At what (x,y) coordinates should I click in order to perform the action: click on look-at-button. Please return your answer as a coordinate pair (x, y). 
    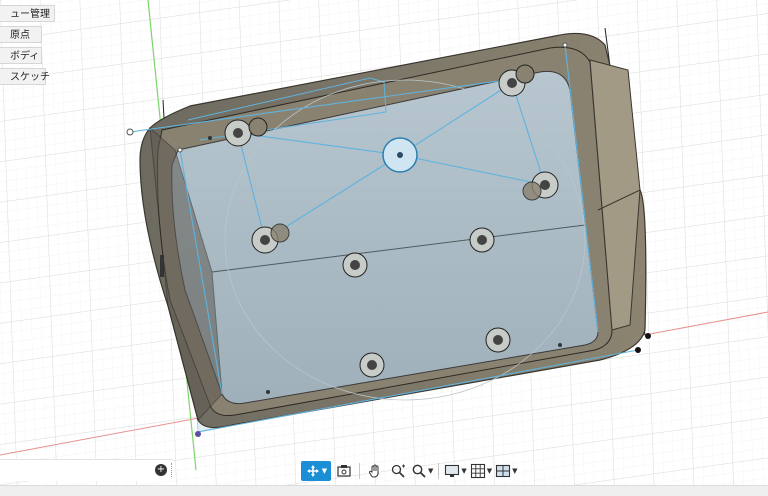
    Looking at the image, I should click on (344, 471).